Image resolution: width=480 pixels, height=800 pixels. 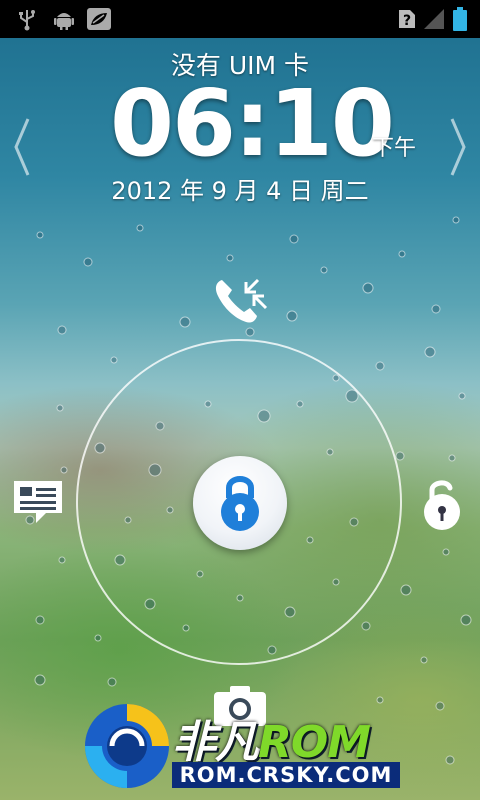 I want to click on no-sim-icon: ?, so click(x=407, y=19).